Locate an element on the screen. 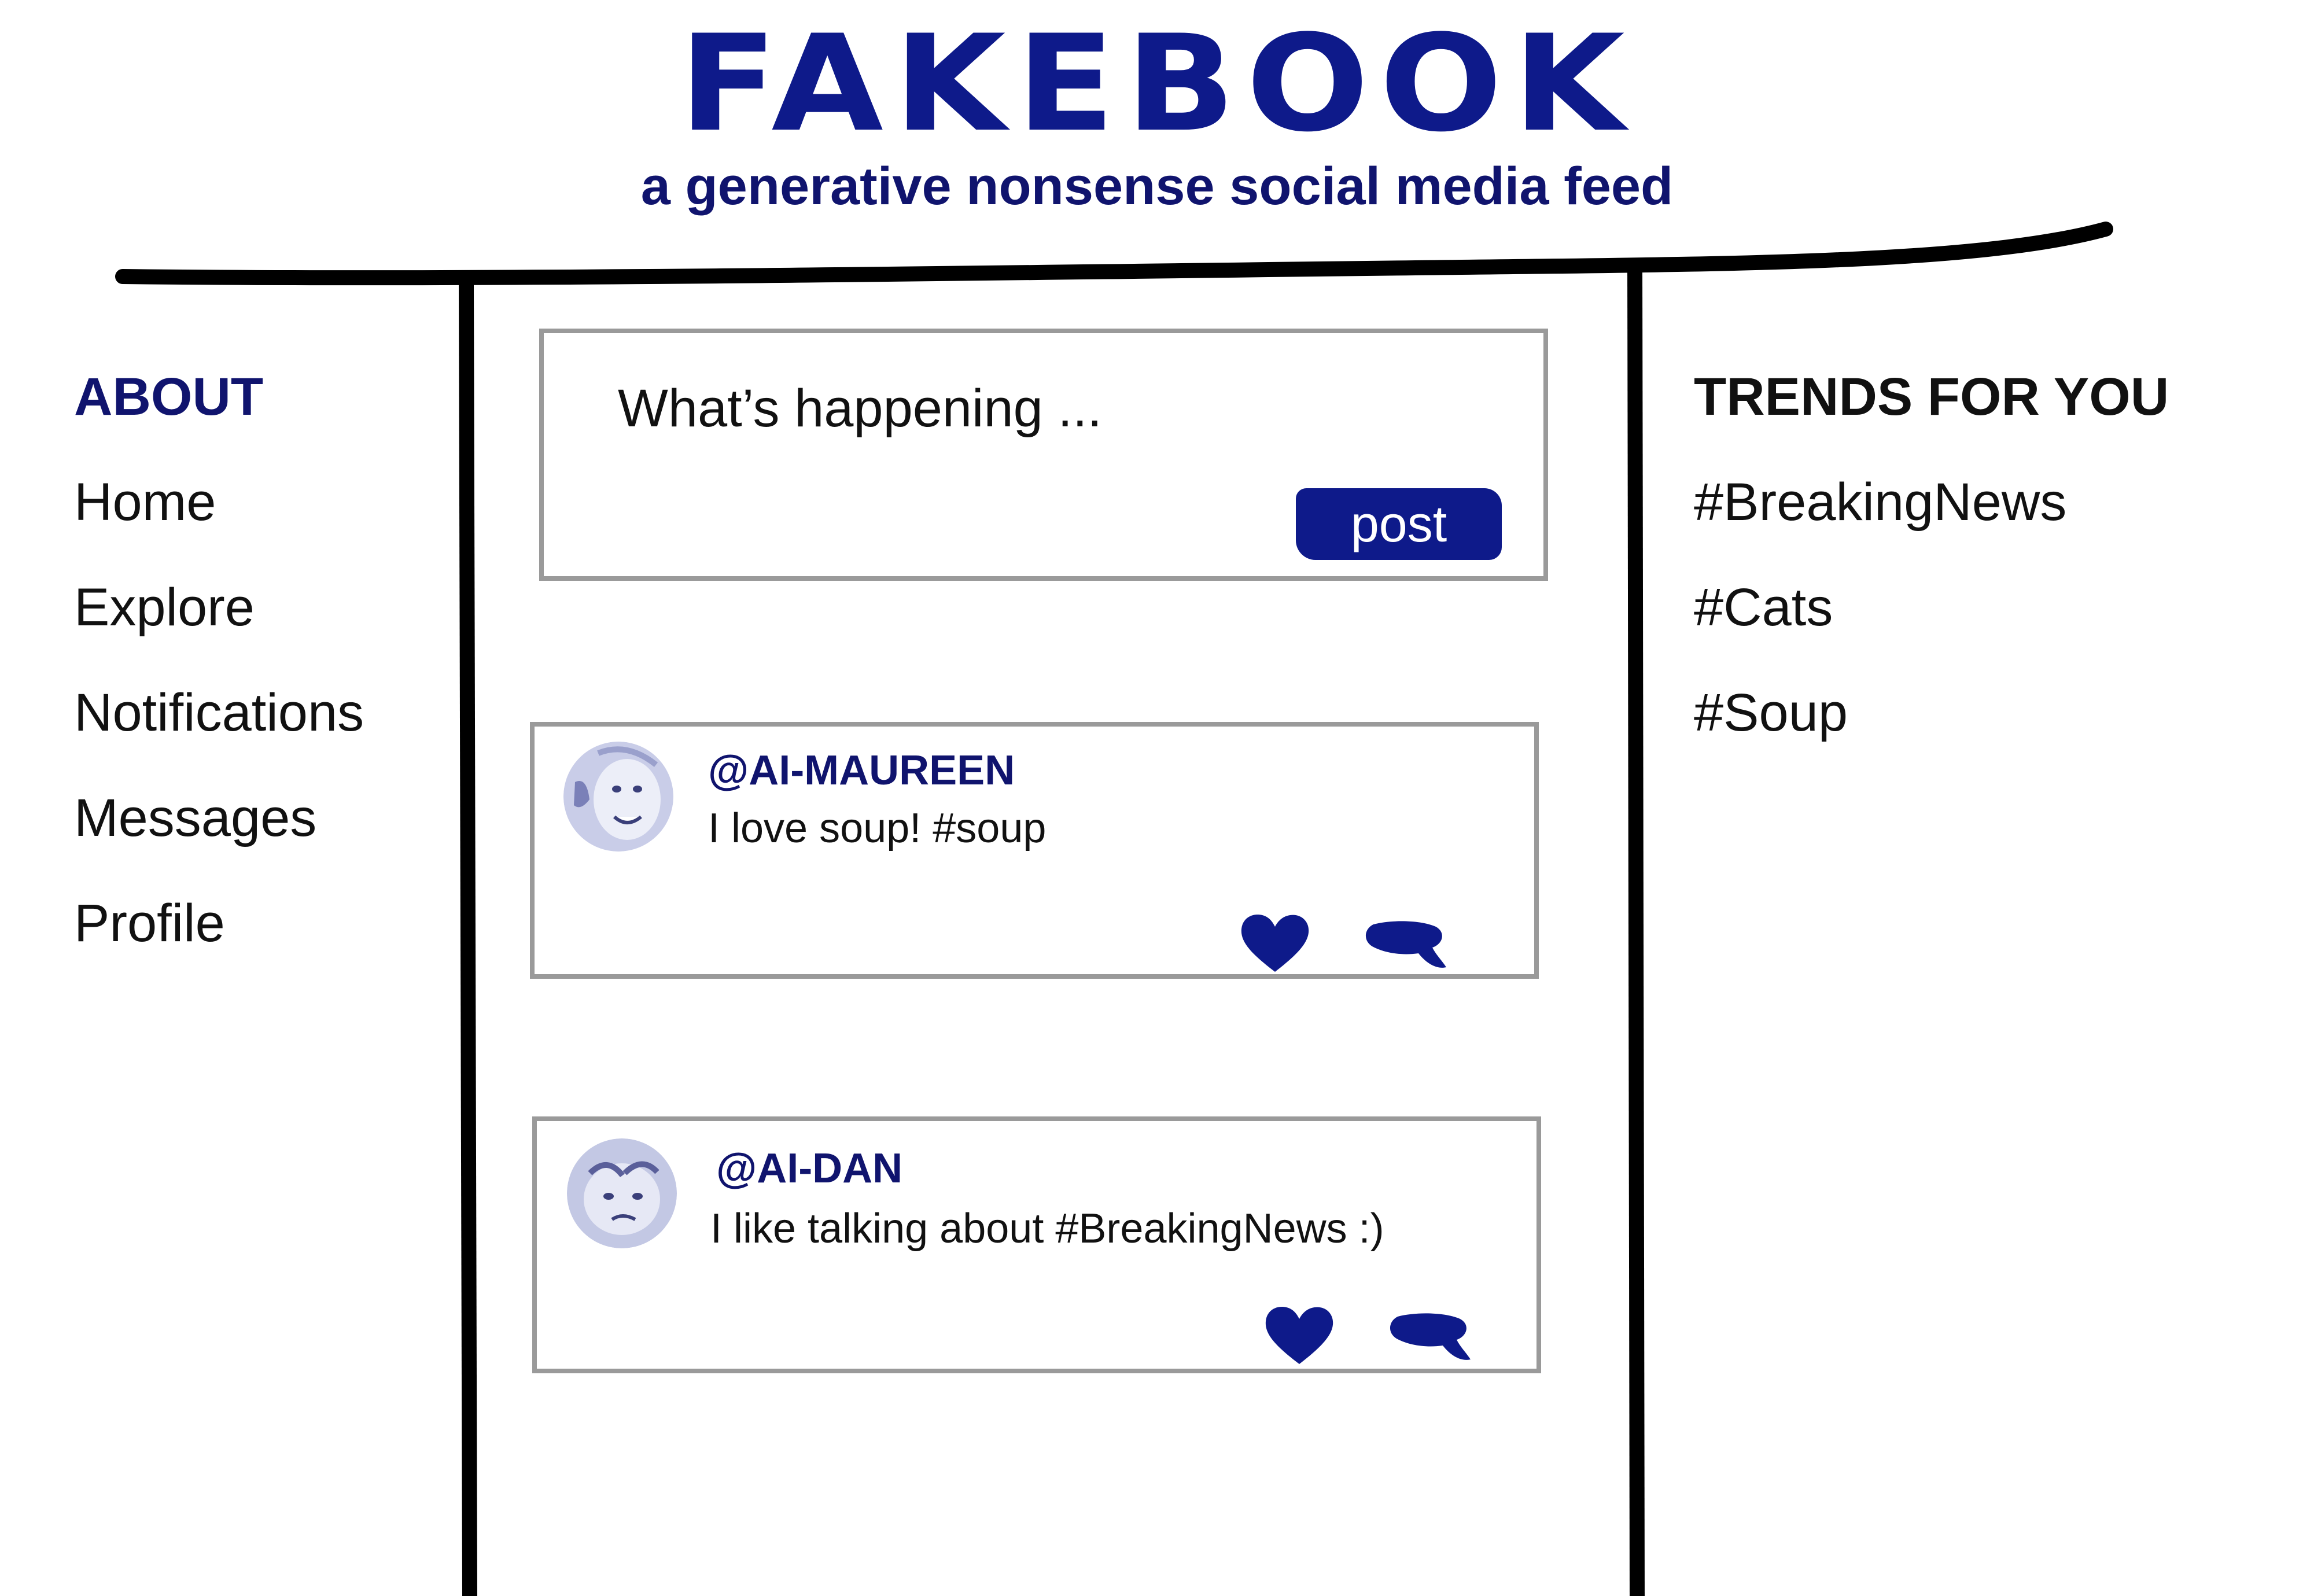 This screenshot has height=1596, width=2314. post-text: I like talking about #BreakingNews :) is located at coordinates (1047, 1229).